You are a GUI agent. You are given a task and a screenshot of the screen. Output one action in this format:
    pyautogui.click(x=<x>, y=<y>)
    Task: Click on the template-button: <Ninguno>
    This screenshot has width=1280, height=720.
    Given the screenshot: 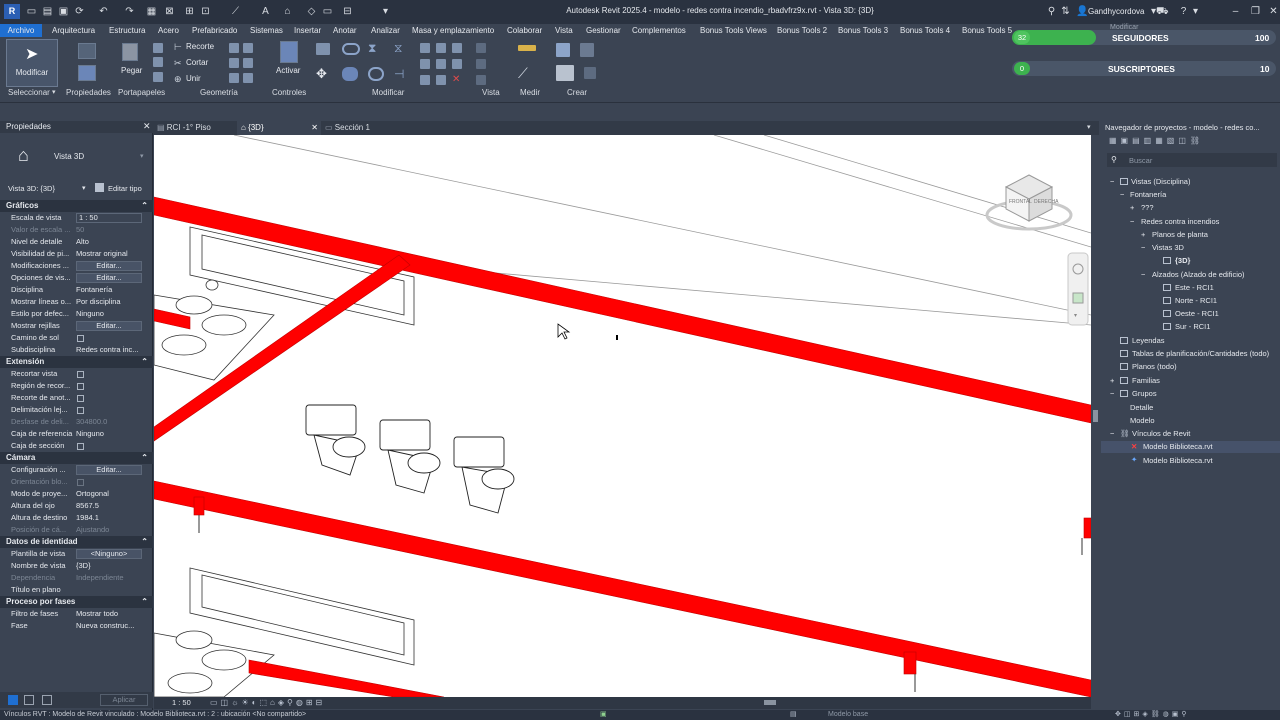 What is the action you would take?
    pyautogui.click(x=109, y=554)
    